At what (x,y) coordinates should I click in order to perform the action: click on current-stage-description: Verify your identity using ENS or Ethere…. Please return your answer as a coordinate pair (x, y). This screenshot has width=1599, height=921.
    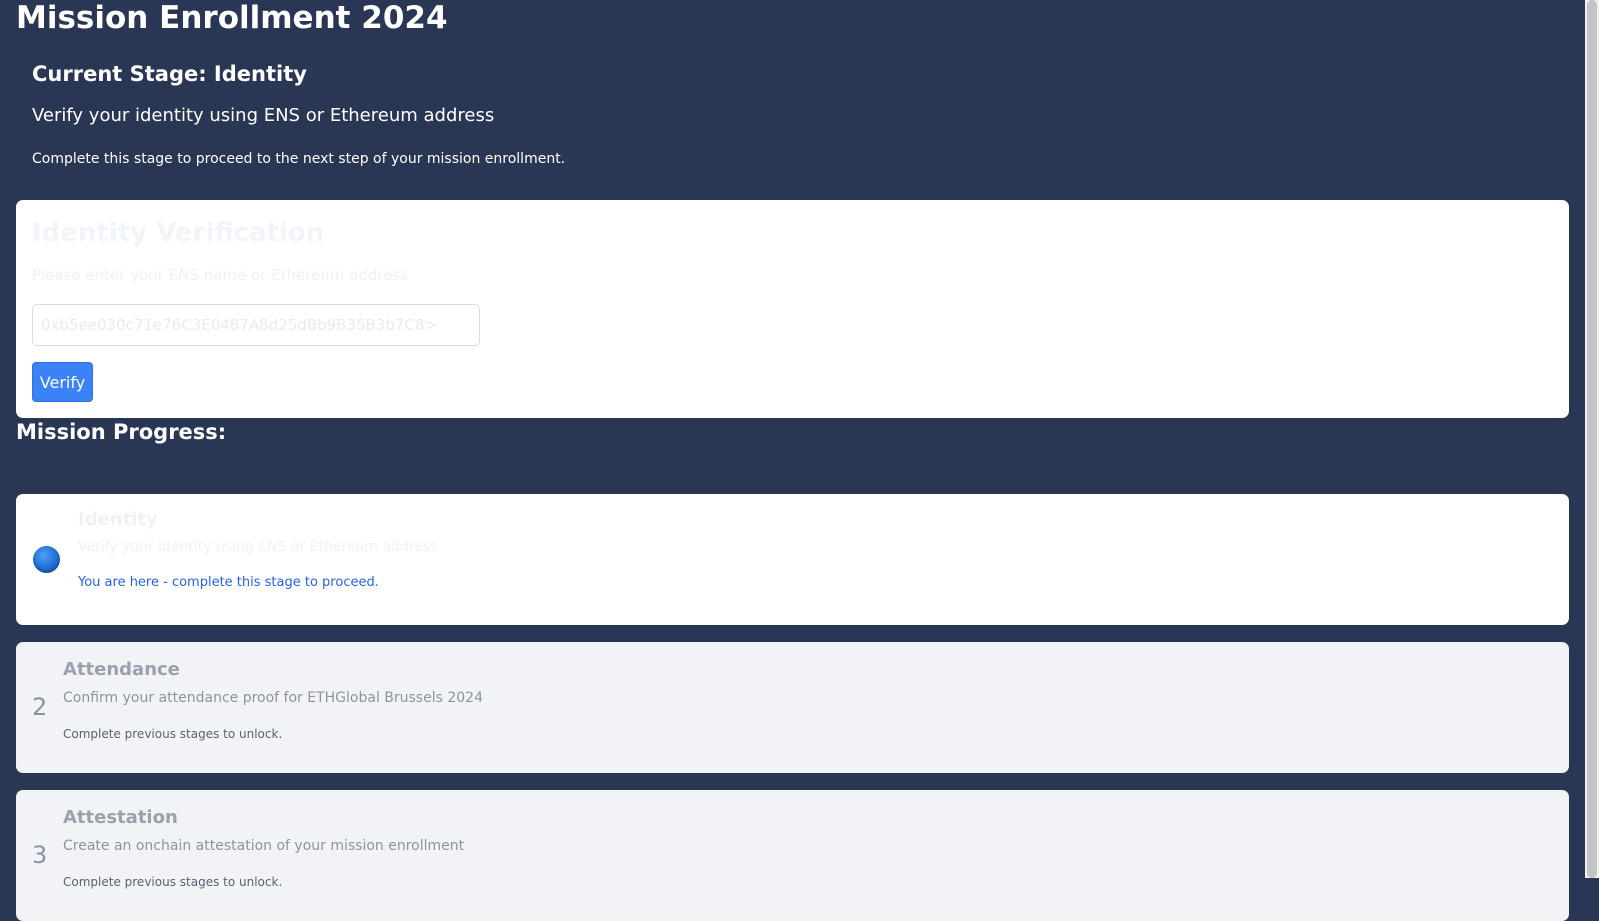
    Looking at the image, I should click on (263, 115).